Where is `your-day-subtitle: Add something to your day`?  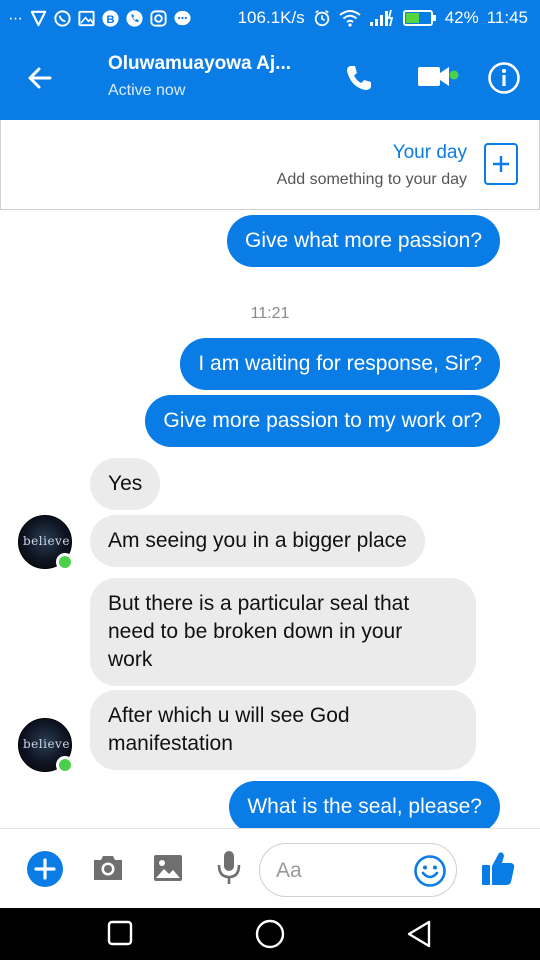 your-day-subtitle: Add something to your day is located at coordinates (371, 179).